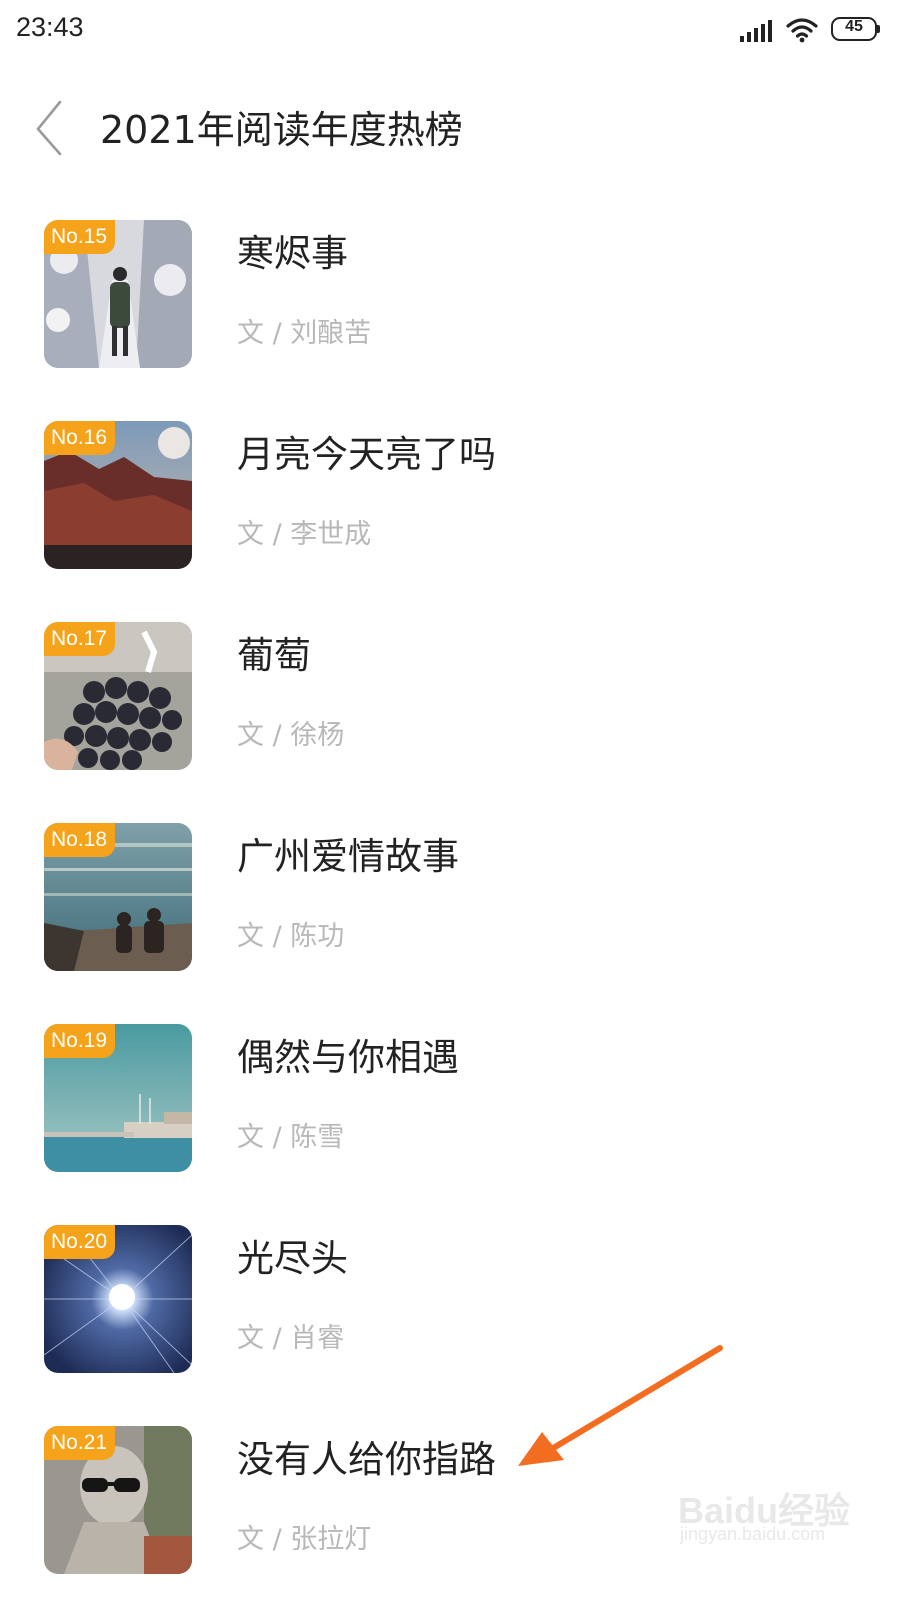 This screenshot has width=900, height=1614. What do you see at coordinates (118, 495) in the screenshot?
I see `book-cover: No.16` at bounding box center [118, 495].